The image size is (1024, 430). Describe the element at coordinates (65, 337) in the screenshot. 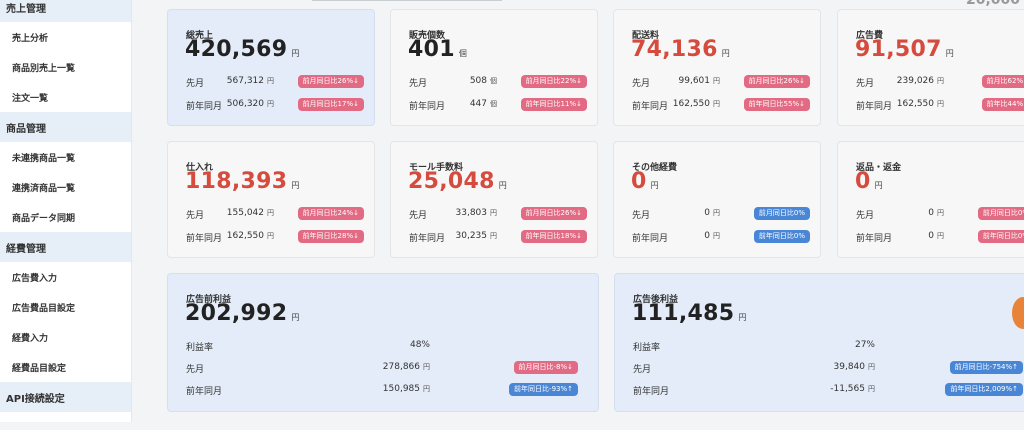

I see `sidebar-item: 経費入力` at that location.